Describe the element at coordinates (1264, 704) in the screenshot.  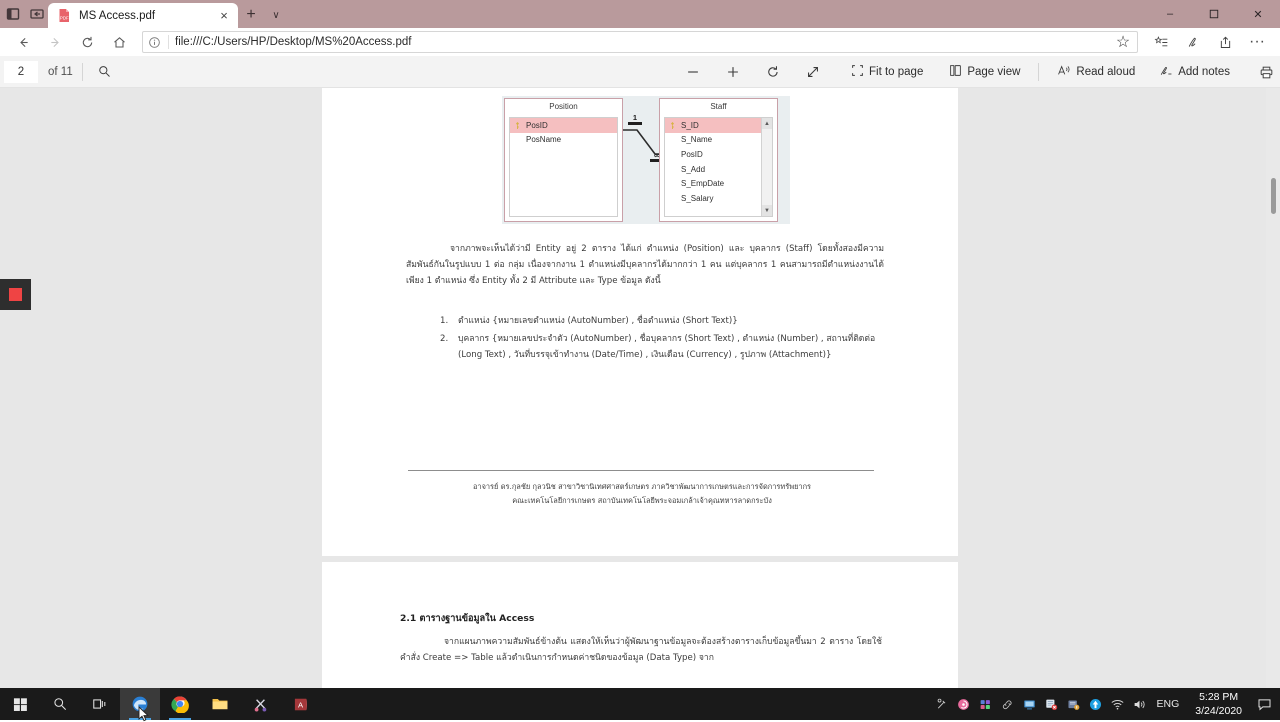
I see `notification-icon` at that location.